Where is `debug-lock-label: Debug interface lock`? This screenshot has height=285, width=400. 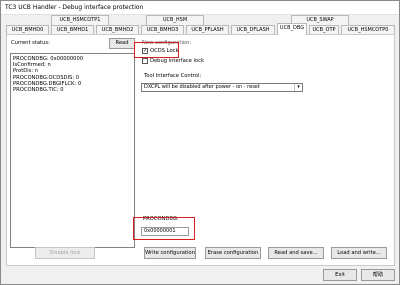 debug-lock-label: Debug interface lock is located at coordinates (177, 61).